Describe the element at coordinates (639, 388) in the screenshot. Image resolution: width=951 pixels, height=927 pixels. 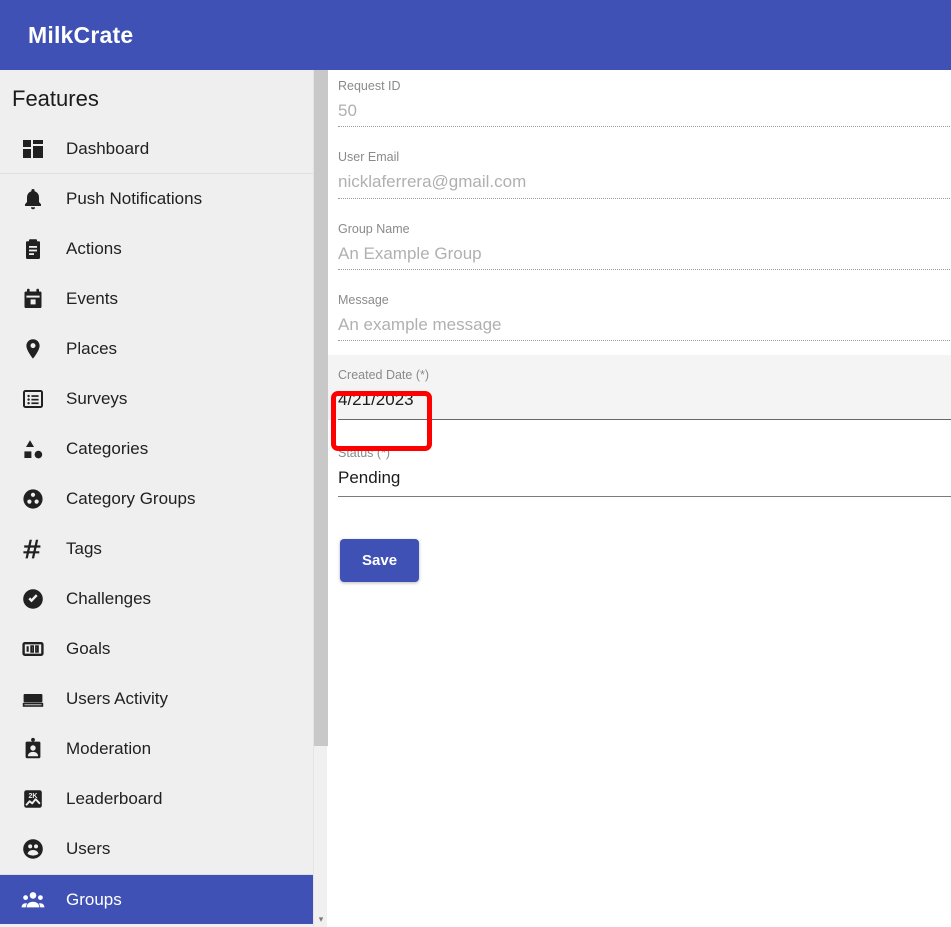
I see `field-created-date: Created Date (*) 4/21/2023` at that location.